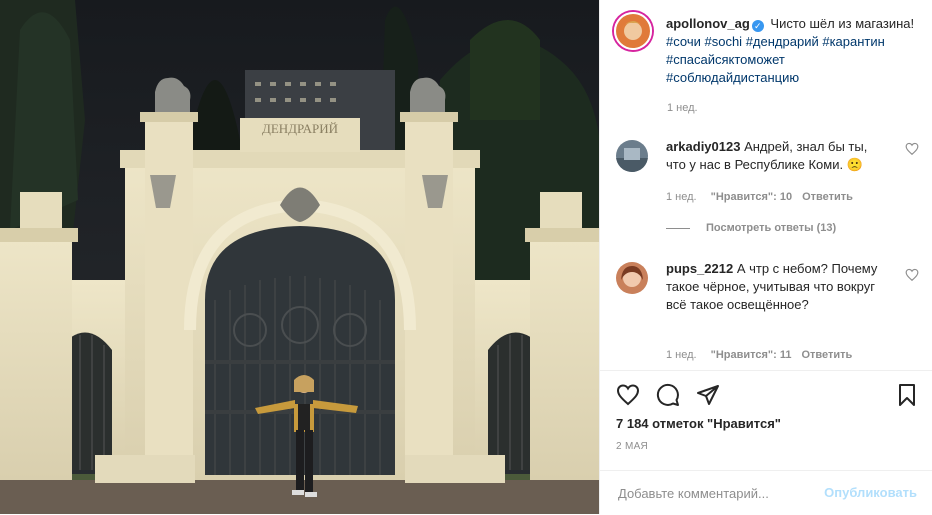 The height and width of the screenshot is (515, 932). Describe the element at coordinates (870, 492) in the screenshot. I see `publish-button: Опубликовать` at that location.